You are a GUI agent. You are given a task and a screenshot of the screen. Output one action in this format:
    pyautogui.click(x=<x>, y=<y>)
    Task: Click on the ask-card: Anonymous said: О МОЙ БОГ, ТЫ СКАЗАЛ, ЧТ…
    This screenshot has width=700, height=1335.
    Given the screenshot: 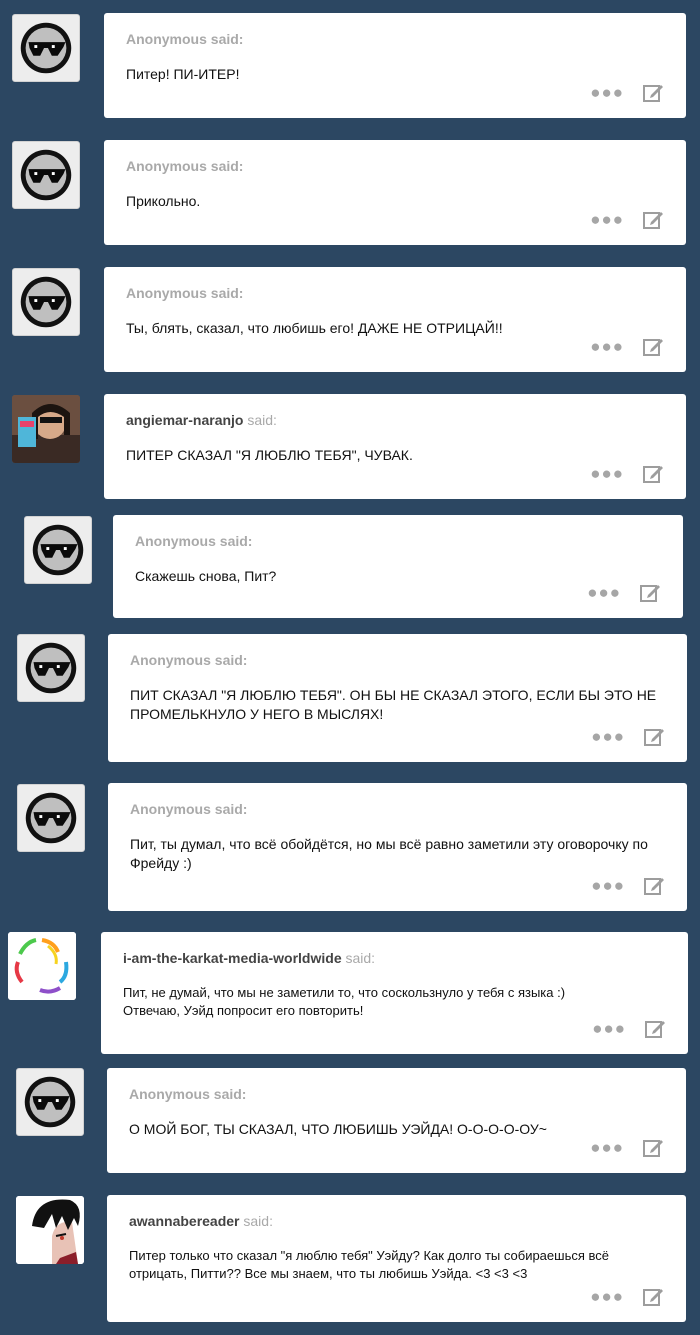 What is the action you would take?
    pyautogui.click(x=396, y=1120)
    